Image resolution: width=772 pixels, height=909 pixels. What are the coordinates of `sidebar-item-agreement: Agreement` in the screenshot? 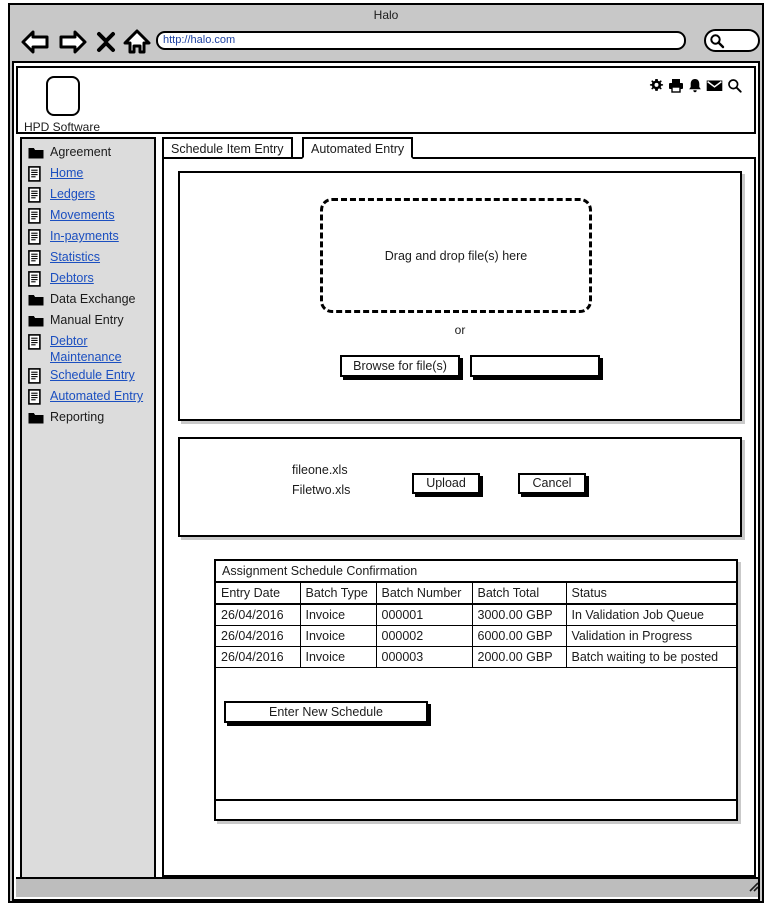 It's located at (88, 153).